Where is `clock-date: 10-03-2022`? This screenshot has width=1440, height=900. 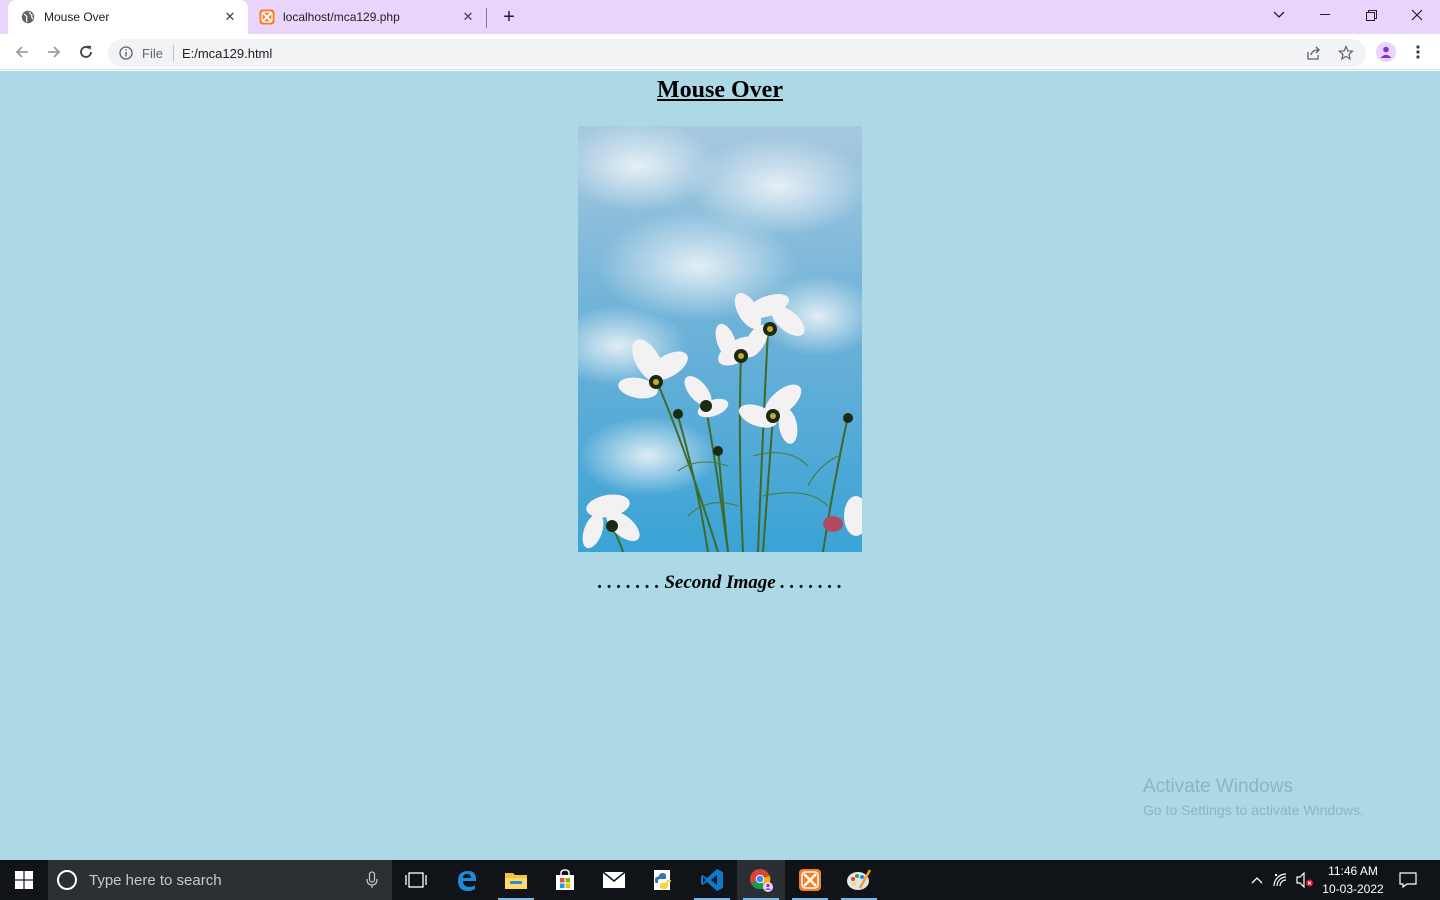 clock-date: 10-03-2022 is located at coordinates (1353, 889).